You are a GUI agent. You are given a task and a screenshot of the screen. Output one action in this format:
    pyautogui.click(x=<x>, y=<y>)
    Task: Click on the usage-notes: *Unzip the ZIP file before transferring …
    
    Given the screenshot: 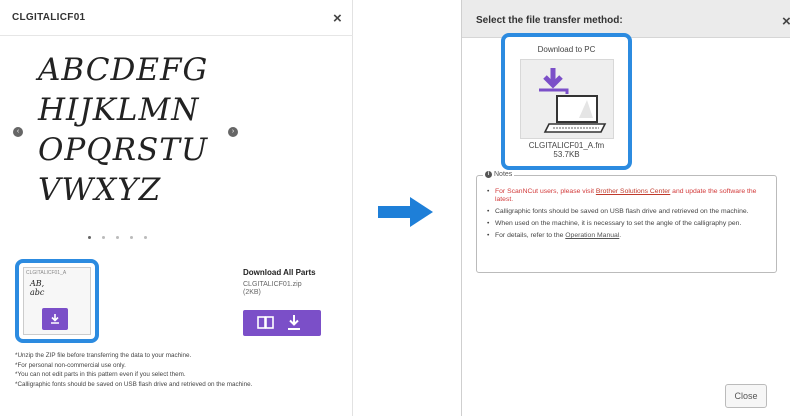 What is the action you would take?
    pyautogui.click(x=180, y=370)
    